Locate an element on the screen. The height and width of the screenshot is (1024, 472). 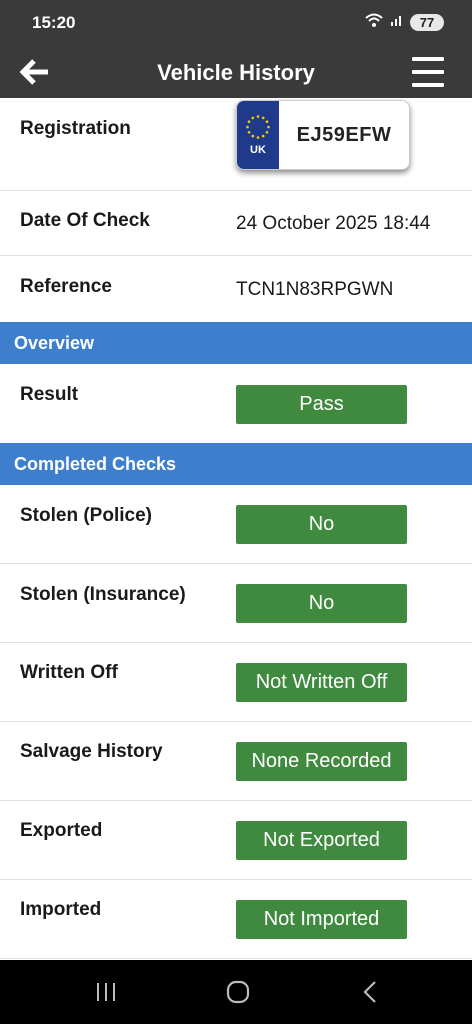
result-row: Result Pass is located at coordinates (236, 403).